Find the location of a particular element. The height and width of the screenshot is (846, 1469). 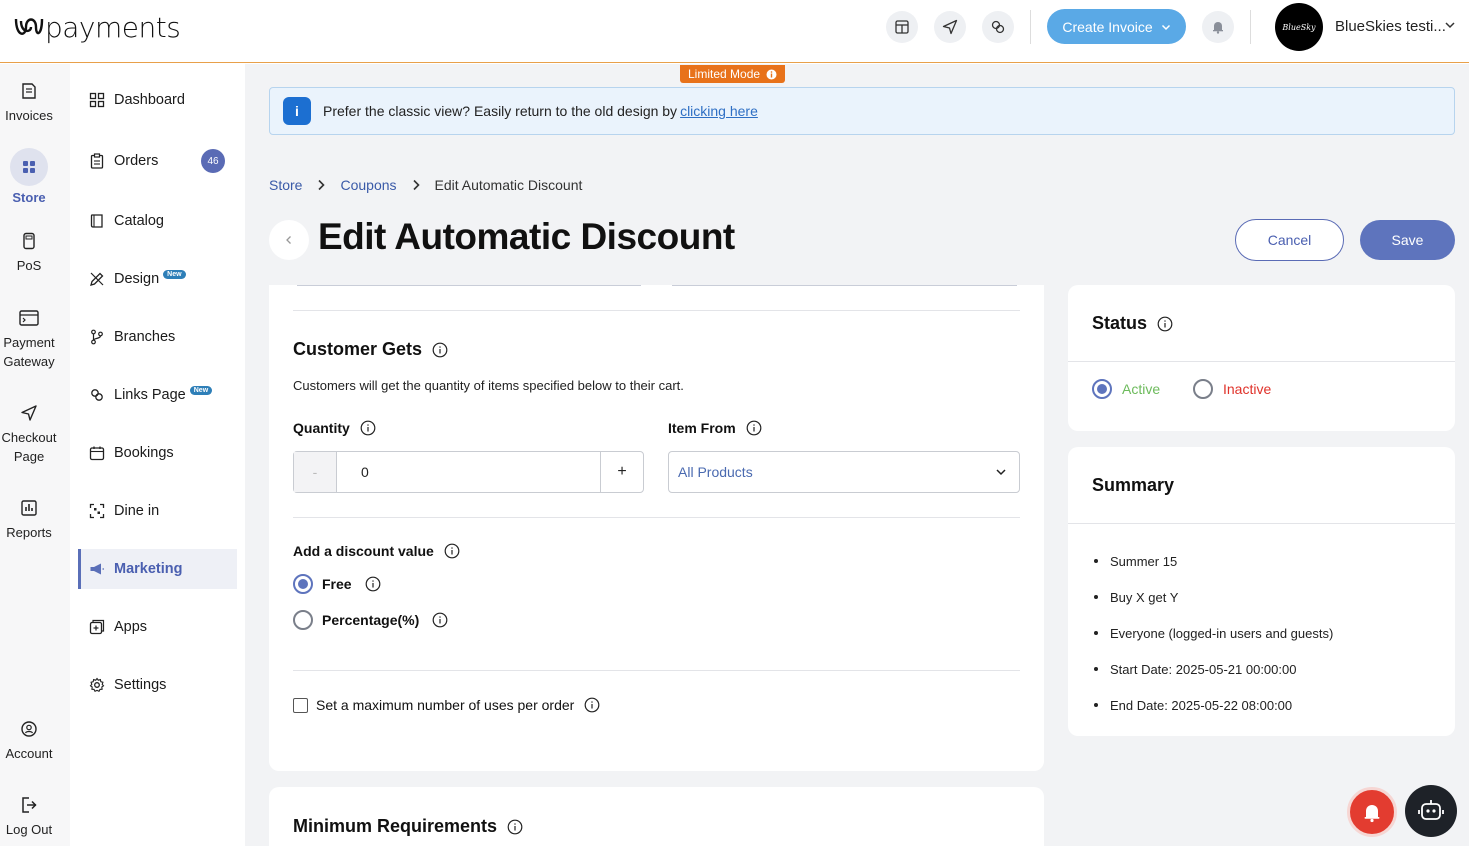

max-uses-checkbox is located at coordinates (300, 705).